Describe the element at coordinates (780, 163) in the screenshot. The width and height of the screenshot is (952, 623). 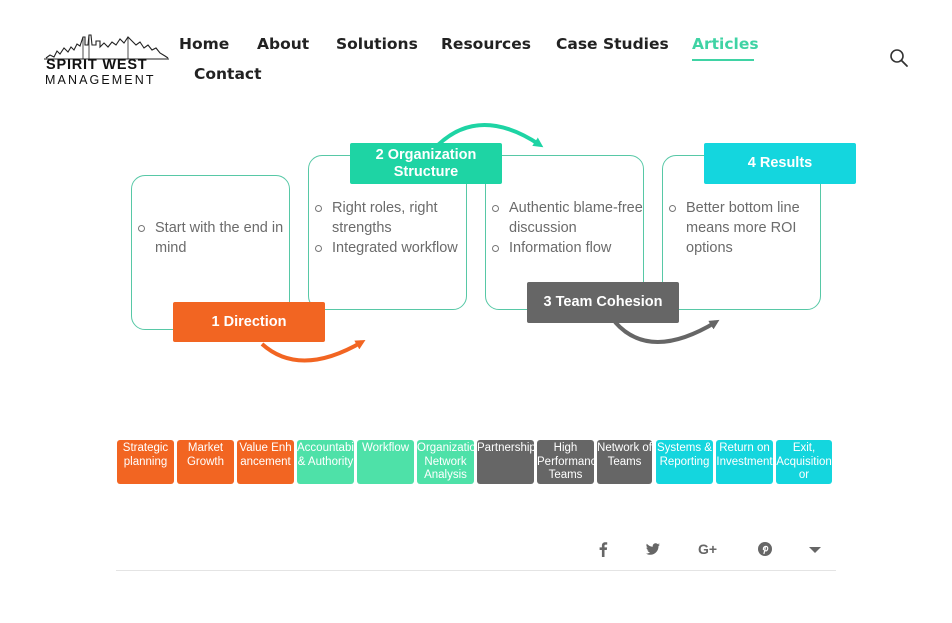
I see `step-4-label: 4 Results` at that location.